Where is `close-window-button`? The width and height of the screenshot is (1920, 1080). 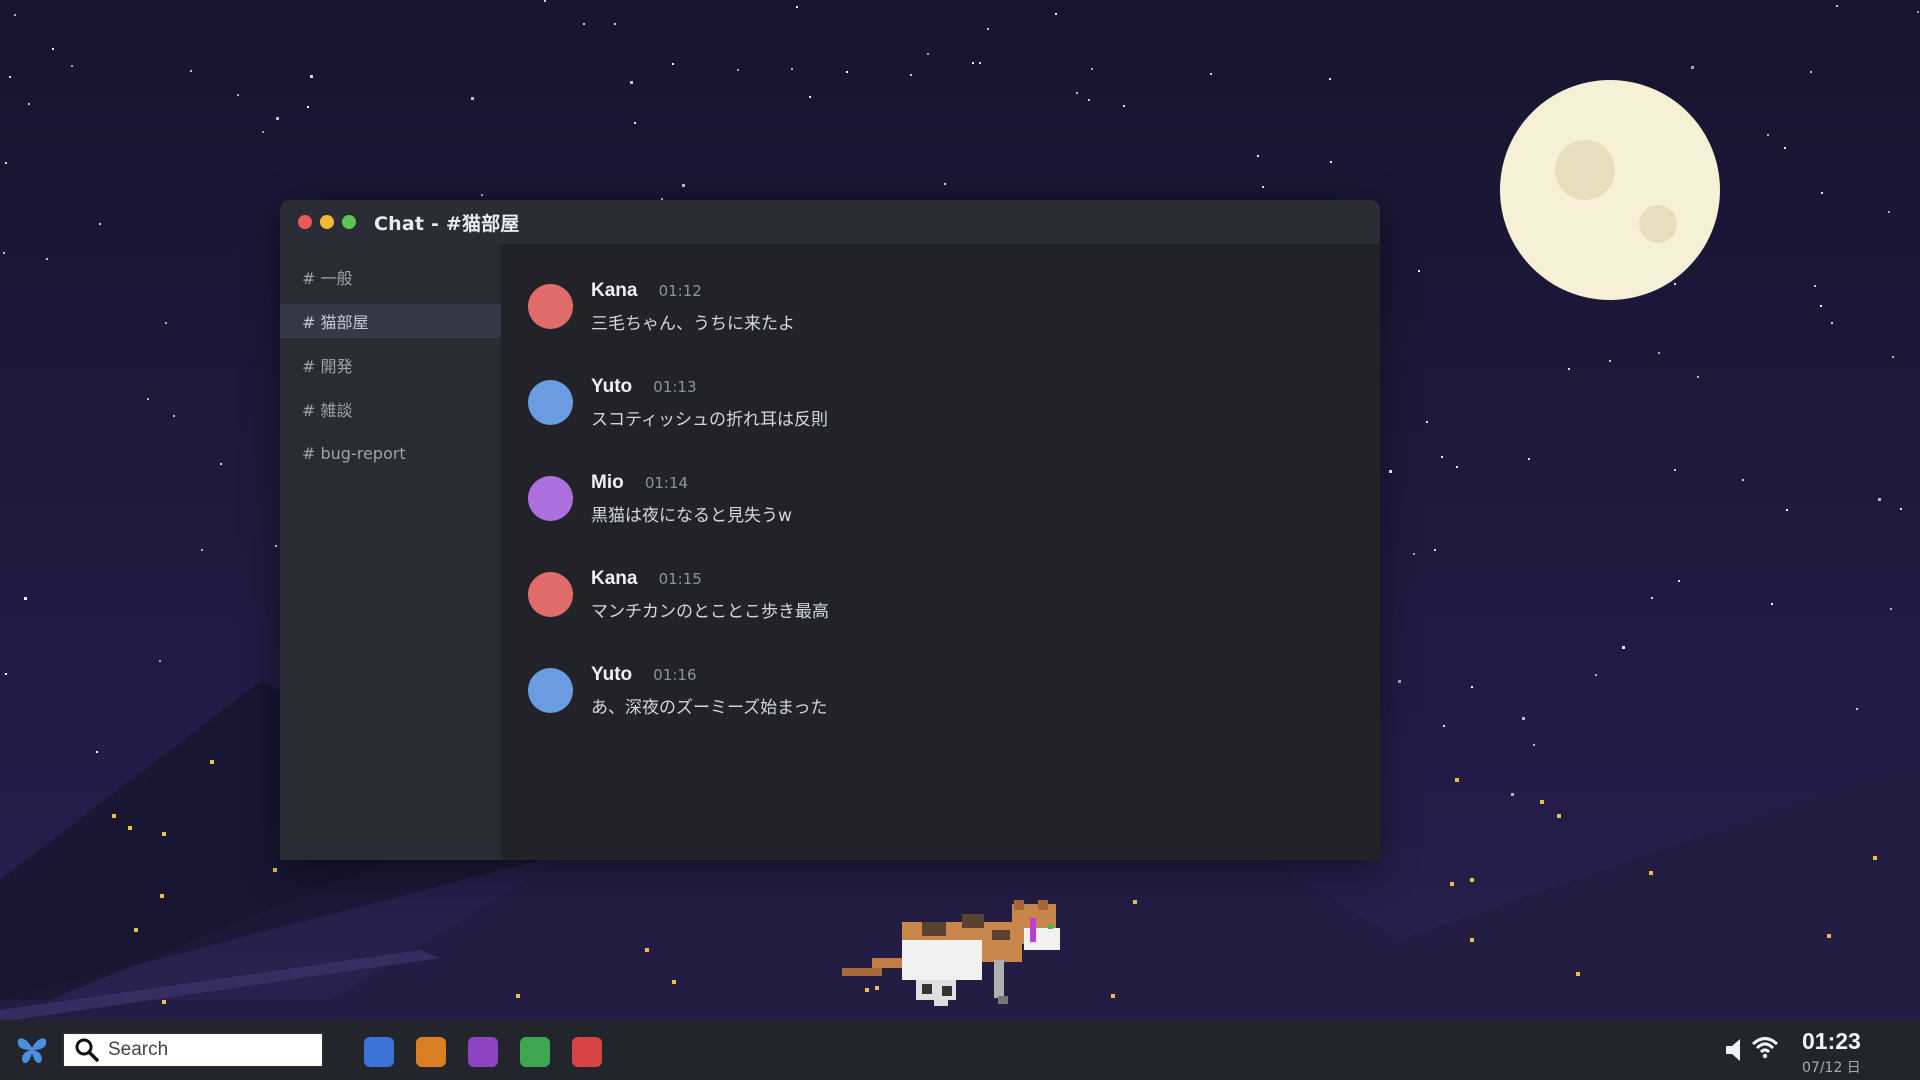 close-window-button is located at coordinates (305, 222).